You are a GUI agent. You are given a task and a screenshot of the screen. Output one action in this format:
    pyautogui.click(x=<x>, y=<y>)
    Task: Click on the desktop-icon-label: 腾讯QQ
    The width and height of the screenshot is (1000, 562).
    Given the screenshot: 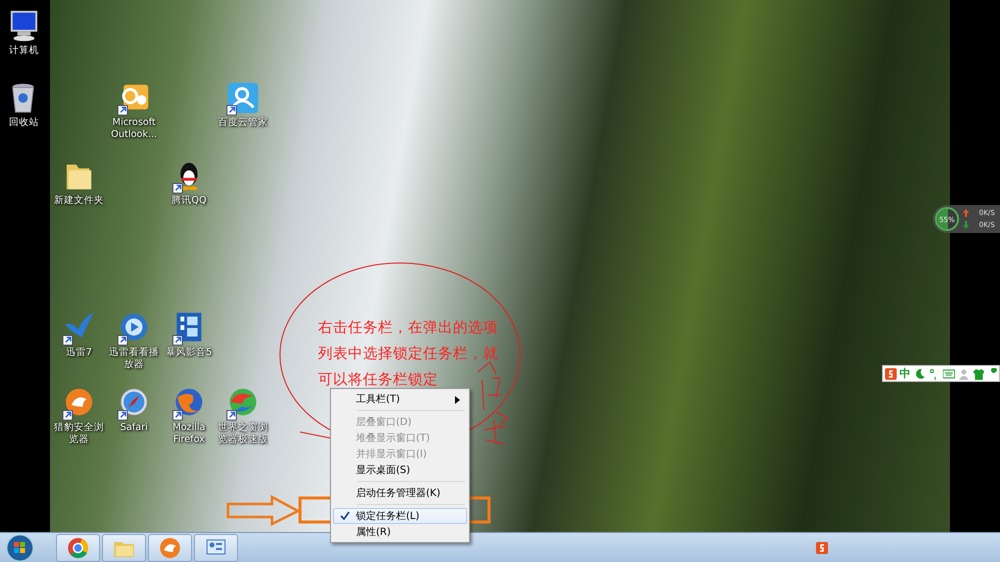 What is the action you would take?
    pyautogui.click(x=189, y=201)
    